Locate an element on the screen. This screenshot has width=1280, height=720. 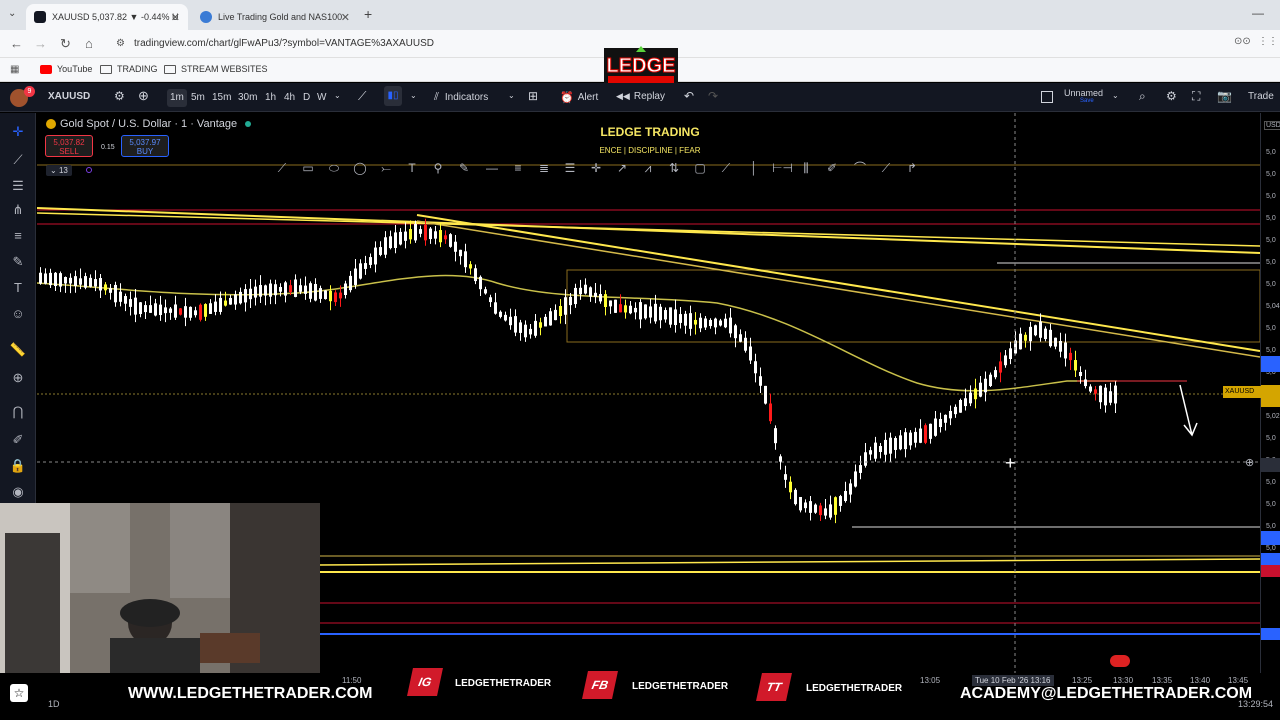
pencil-icon: ✐ is located at coordinates (832, 168).